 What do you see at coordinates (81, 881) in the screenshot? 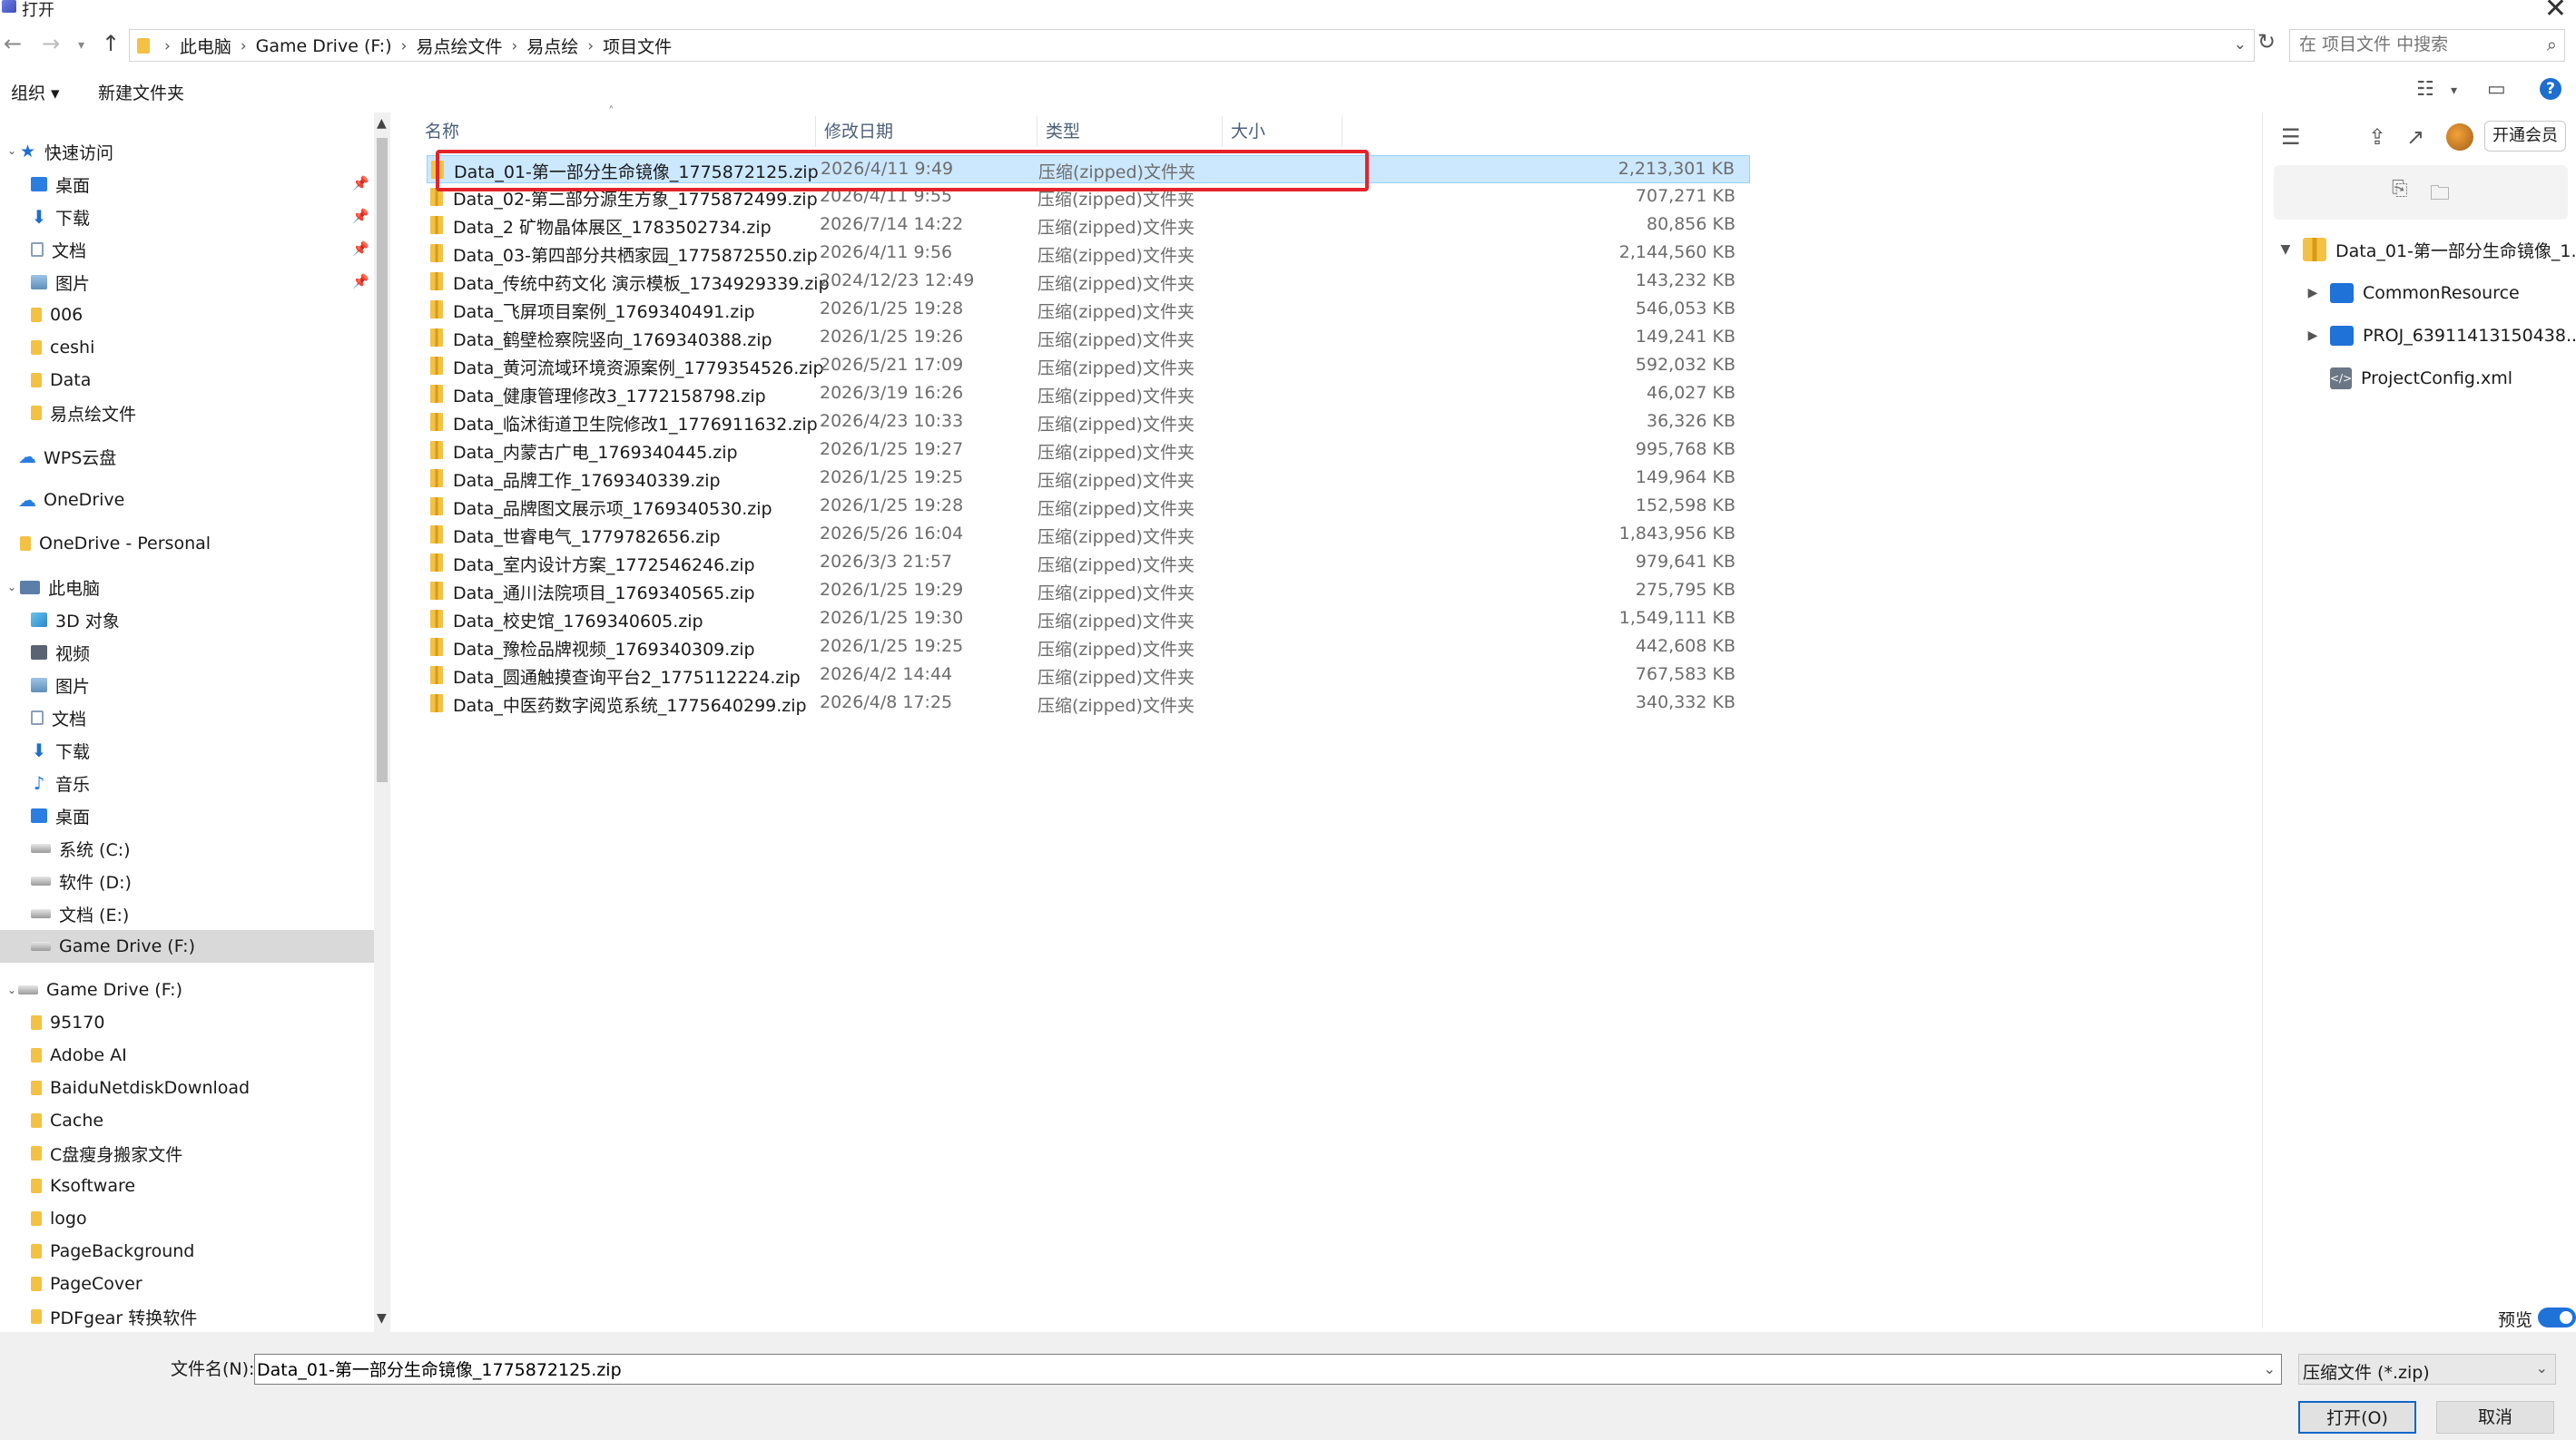
I see `nav-item-drive-d: 软件 (D:)` at bounding box center [81, 881].